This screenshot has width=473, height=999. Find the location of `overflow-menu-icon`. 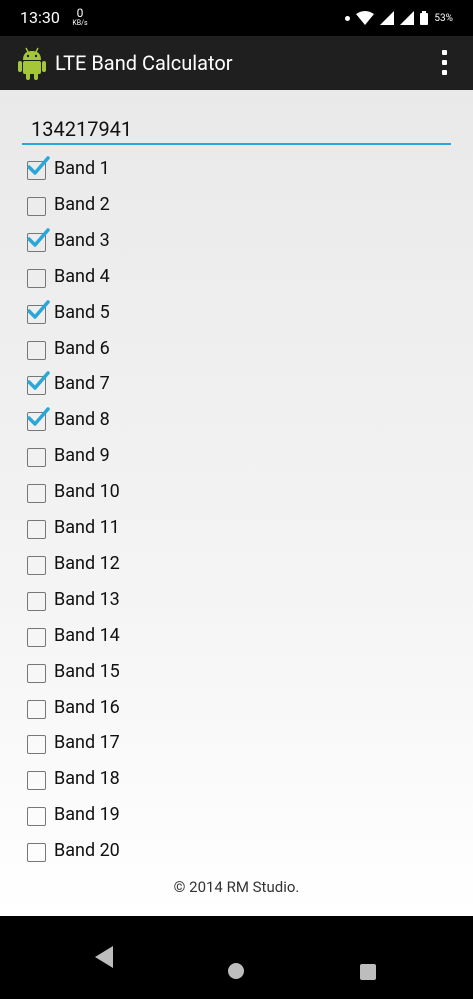

overflow-menu-icon is located at coordinates (445, 63).